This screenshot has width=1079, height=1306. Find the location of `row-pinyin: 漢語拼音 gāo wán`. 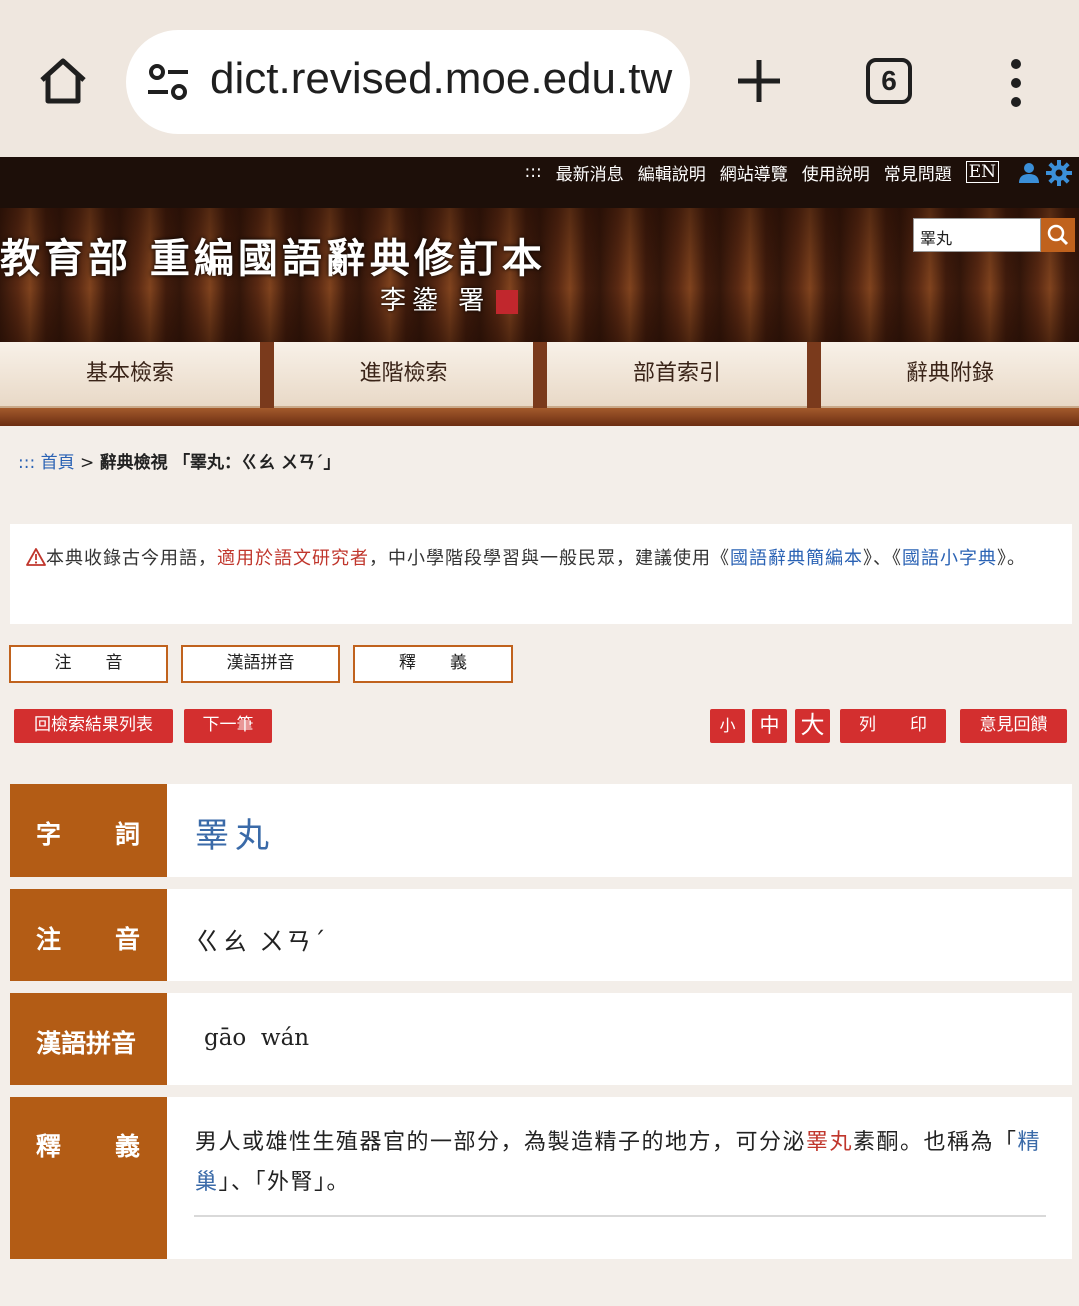

row-pinyin: 漢語拼音 gāo wán is located at coordinates (541, 1039).